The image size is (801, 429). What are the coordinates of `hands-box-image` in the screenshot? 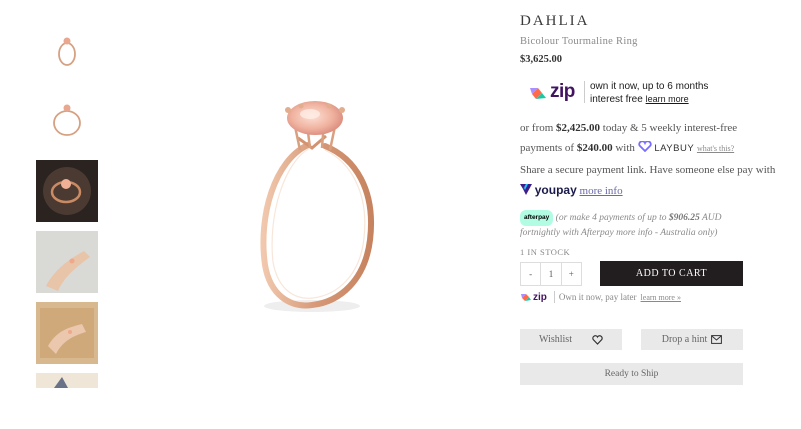 It's located at (67, 333).